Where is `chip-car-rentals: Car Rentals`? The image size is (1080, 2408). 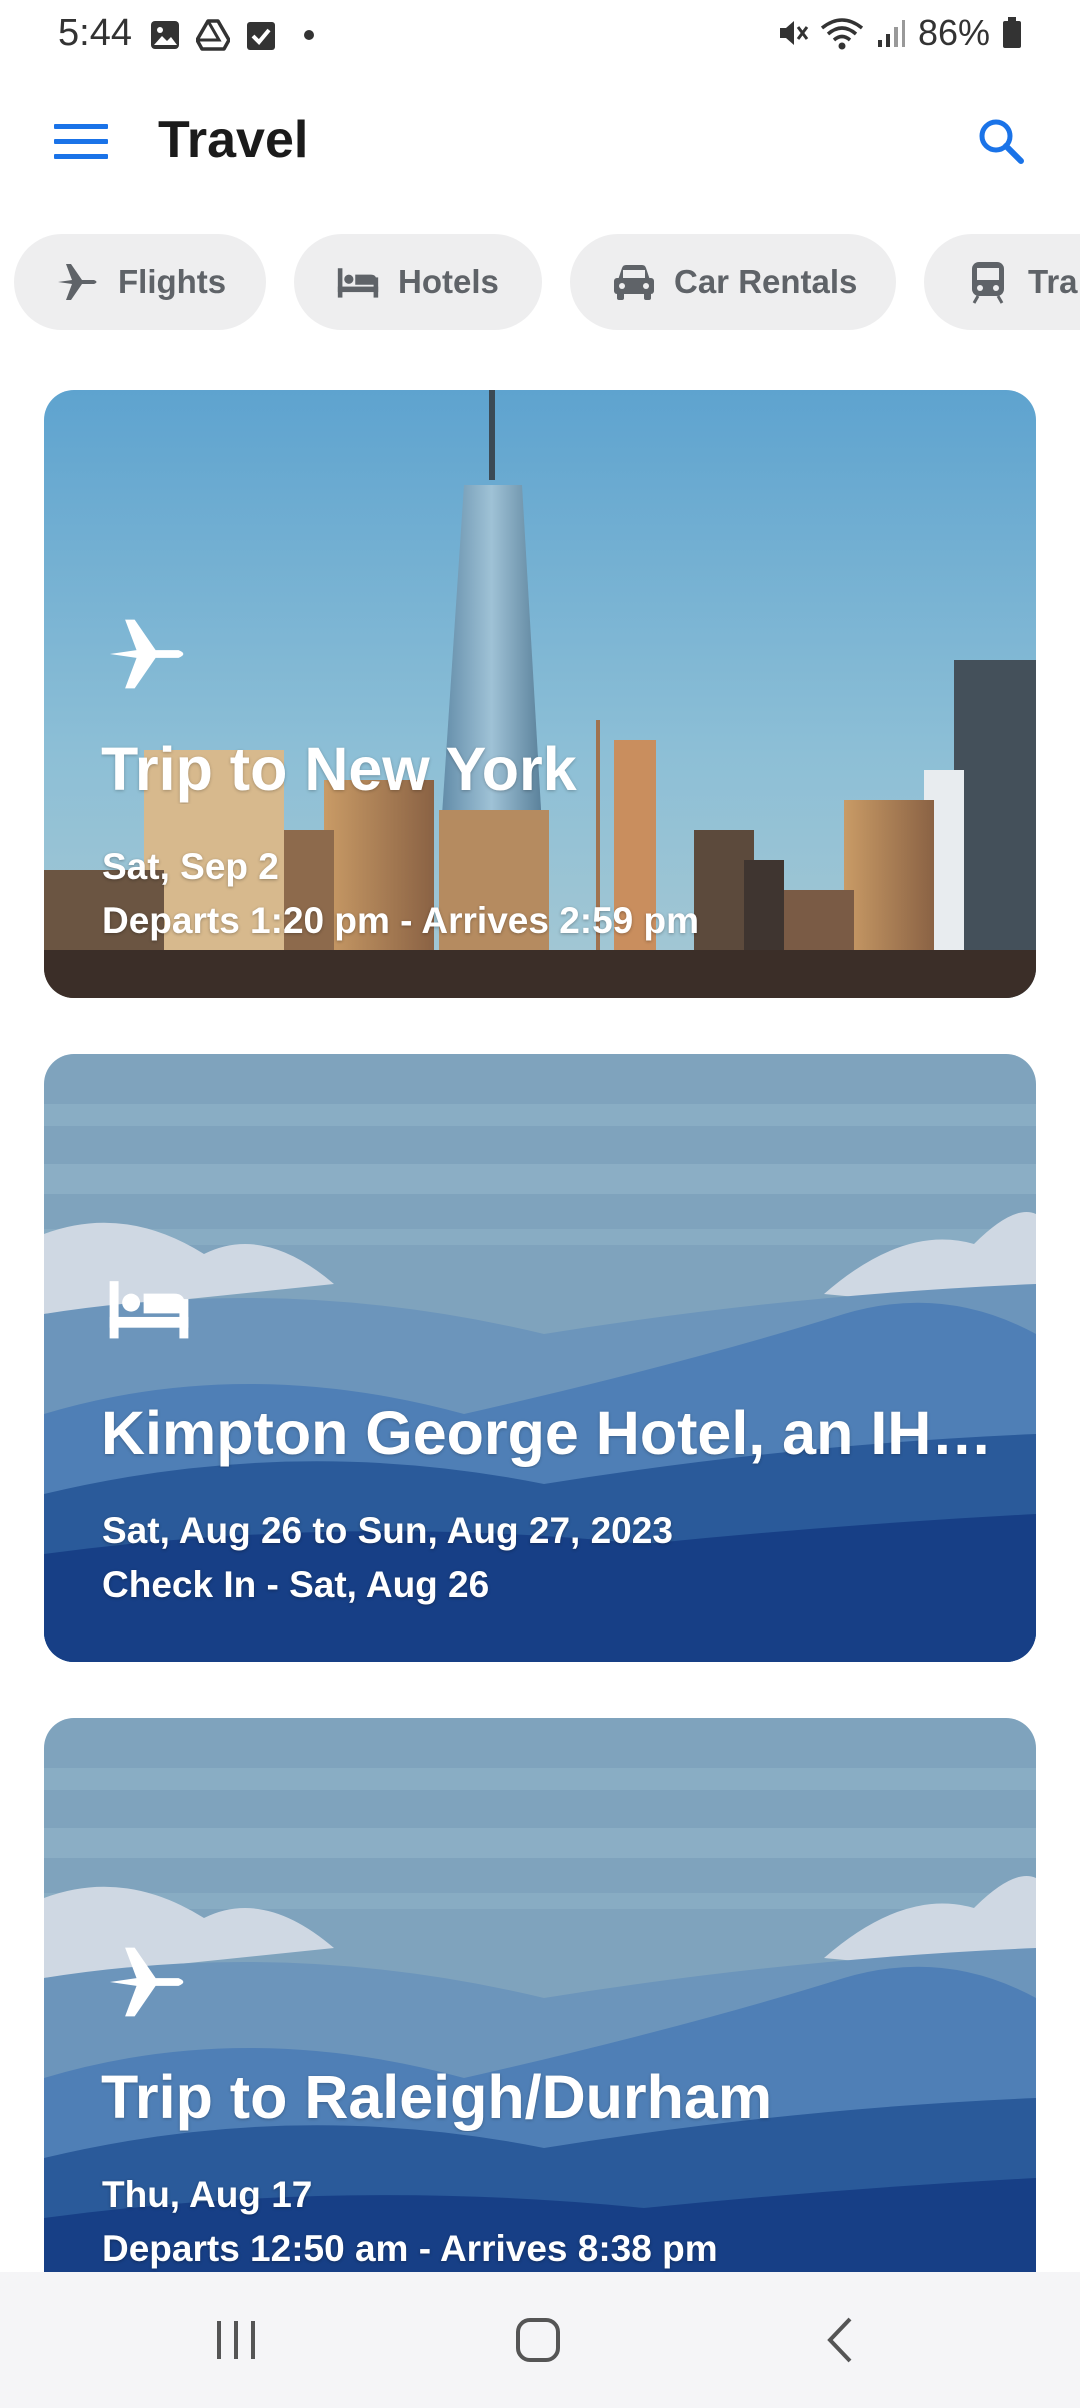 chip-car-rentals: Car Rentals is located at coordinates (733, 282).